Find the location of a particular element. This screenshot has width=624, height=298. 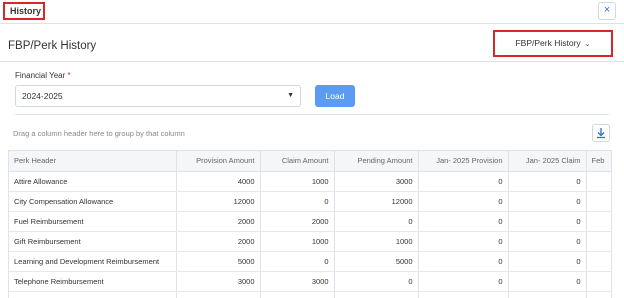

table-row is located at coordinates (310, 294).